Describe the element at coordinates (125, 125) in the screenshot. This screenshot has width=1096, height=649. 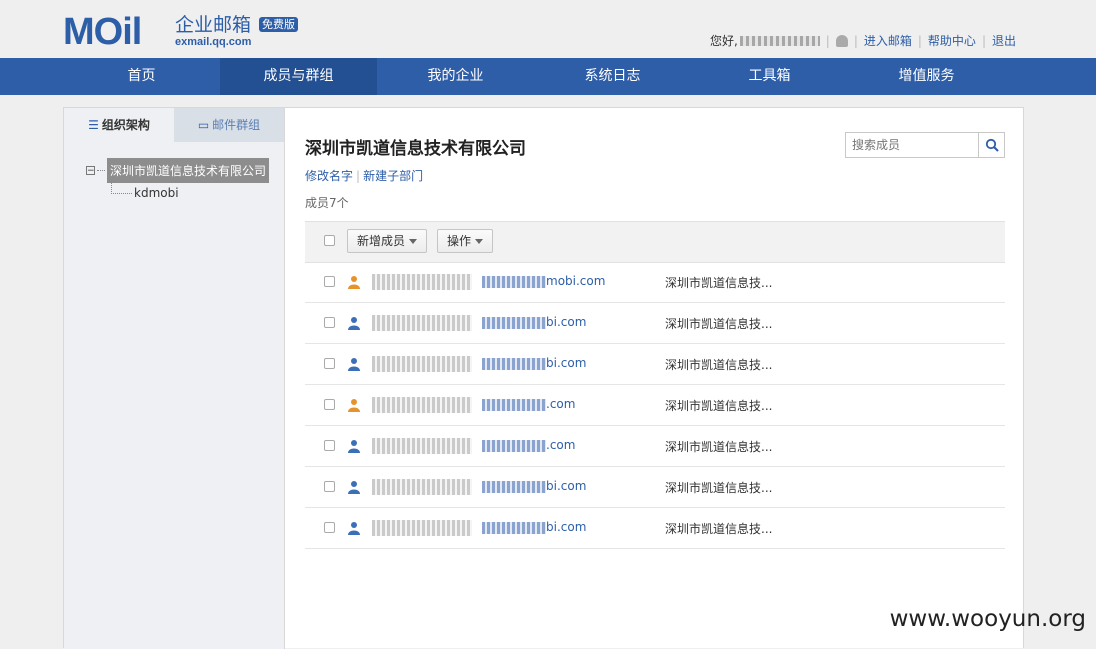
I see `tab-org-label: 组织架构` at that location.